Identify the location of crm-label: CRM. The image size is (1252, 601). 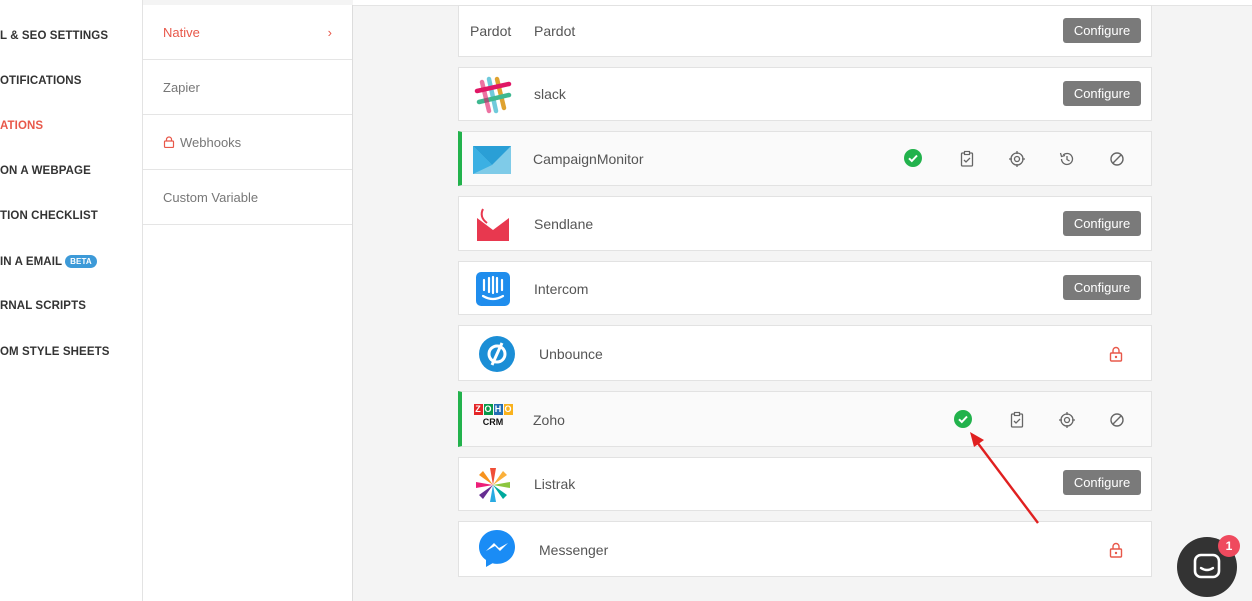
(493, 422).